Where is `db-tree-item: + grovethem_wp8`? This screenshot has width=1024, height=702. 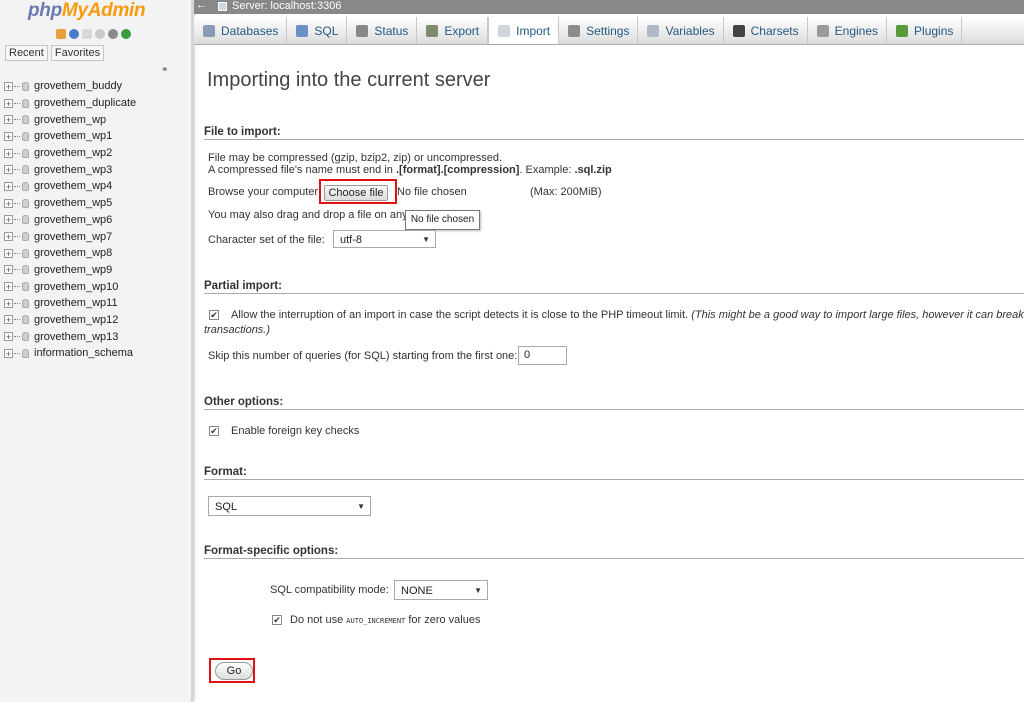 db-tree-item: + grovethem_wp8 is located at coordinates (70, 253).